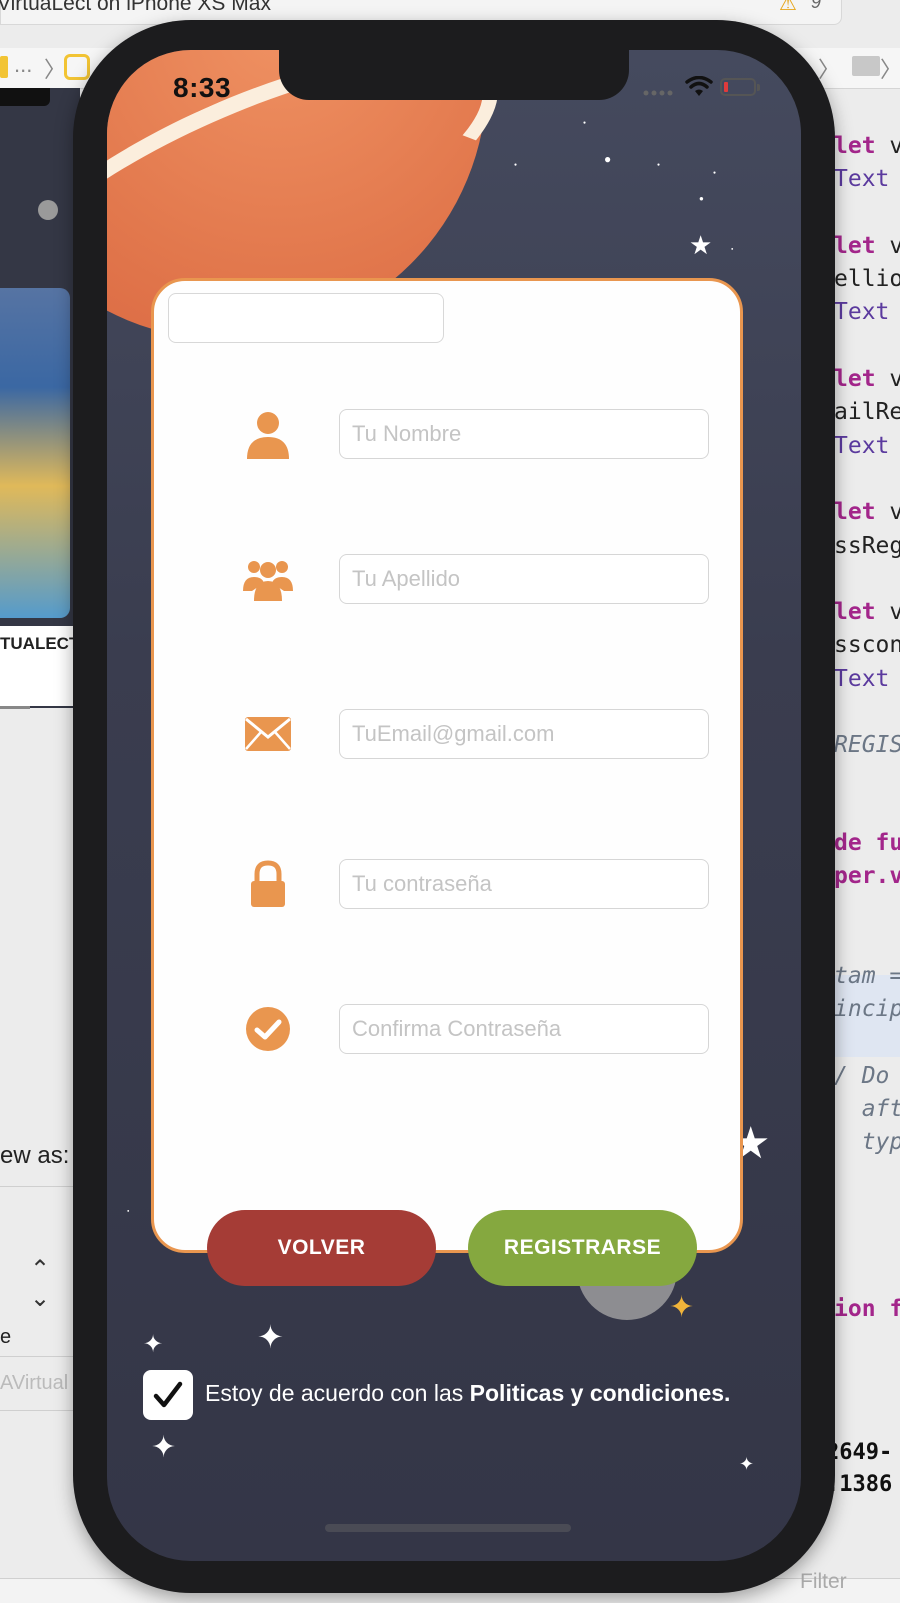 The height and width of the screenshot is (1603, 900). Describe the element at coordinates (77, 67) in the screenshot. I see `swift-file-icon` at that location.